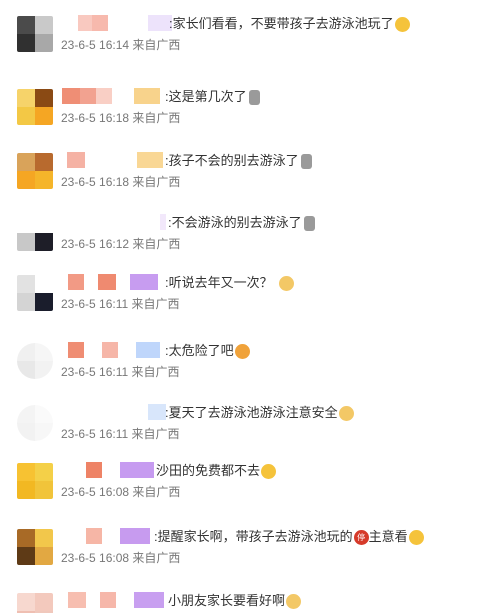 The height and width of the screenshot is (613, 478). What do you see at coordinates (239, 553) in the screenshot?
I see `comment-item: :提醒家长啊，带孩子去游泳池玩的 停 主意看 23-6-5 16:08 来自广西` at bounding box center [239, 553].